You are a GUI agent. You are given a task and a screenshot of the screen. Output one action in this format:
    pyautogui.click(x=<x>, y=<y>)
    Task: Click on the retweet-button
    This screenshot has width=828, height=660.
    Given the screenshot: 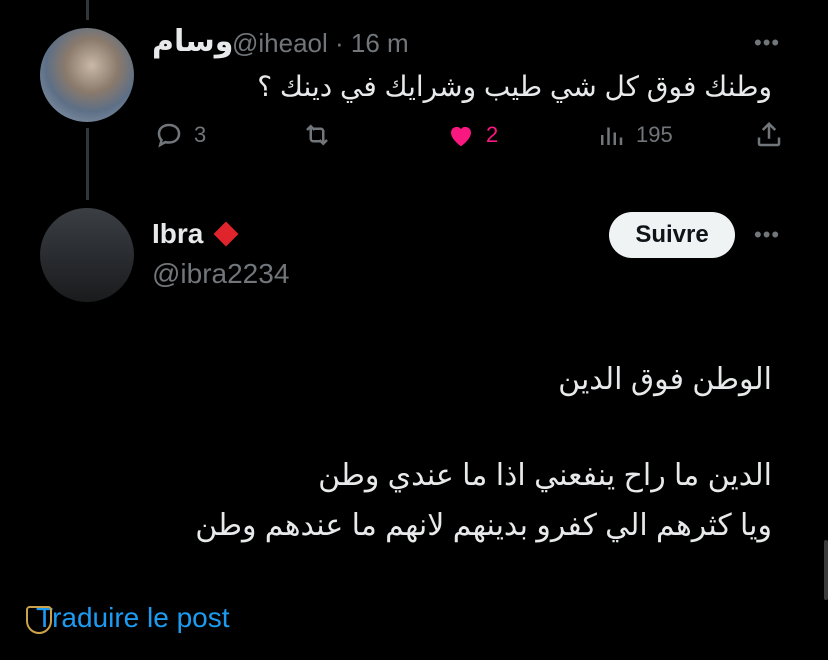 What is the action you would take?
    pyautogui.click(x=322, y=135)
    